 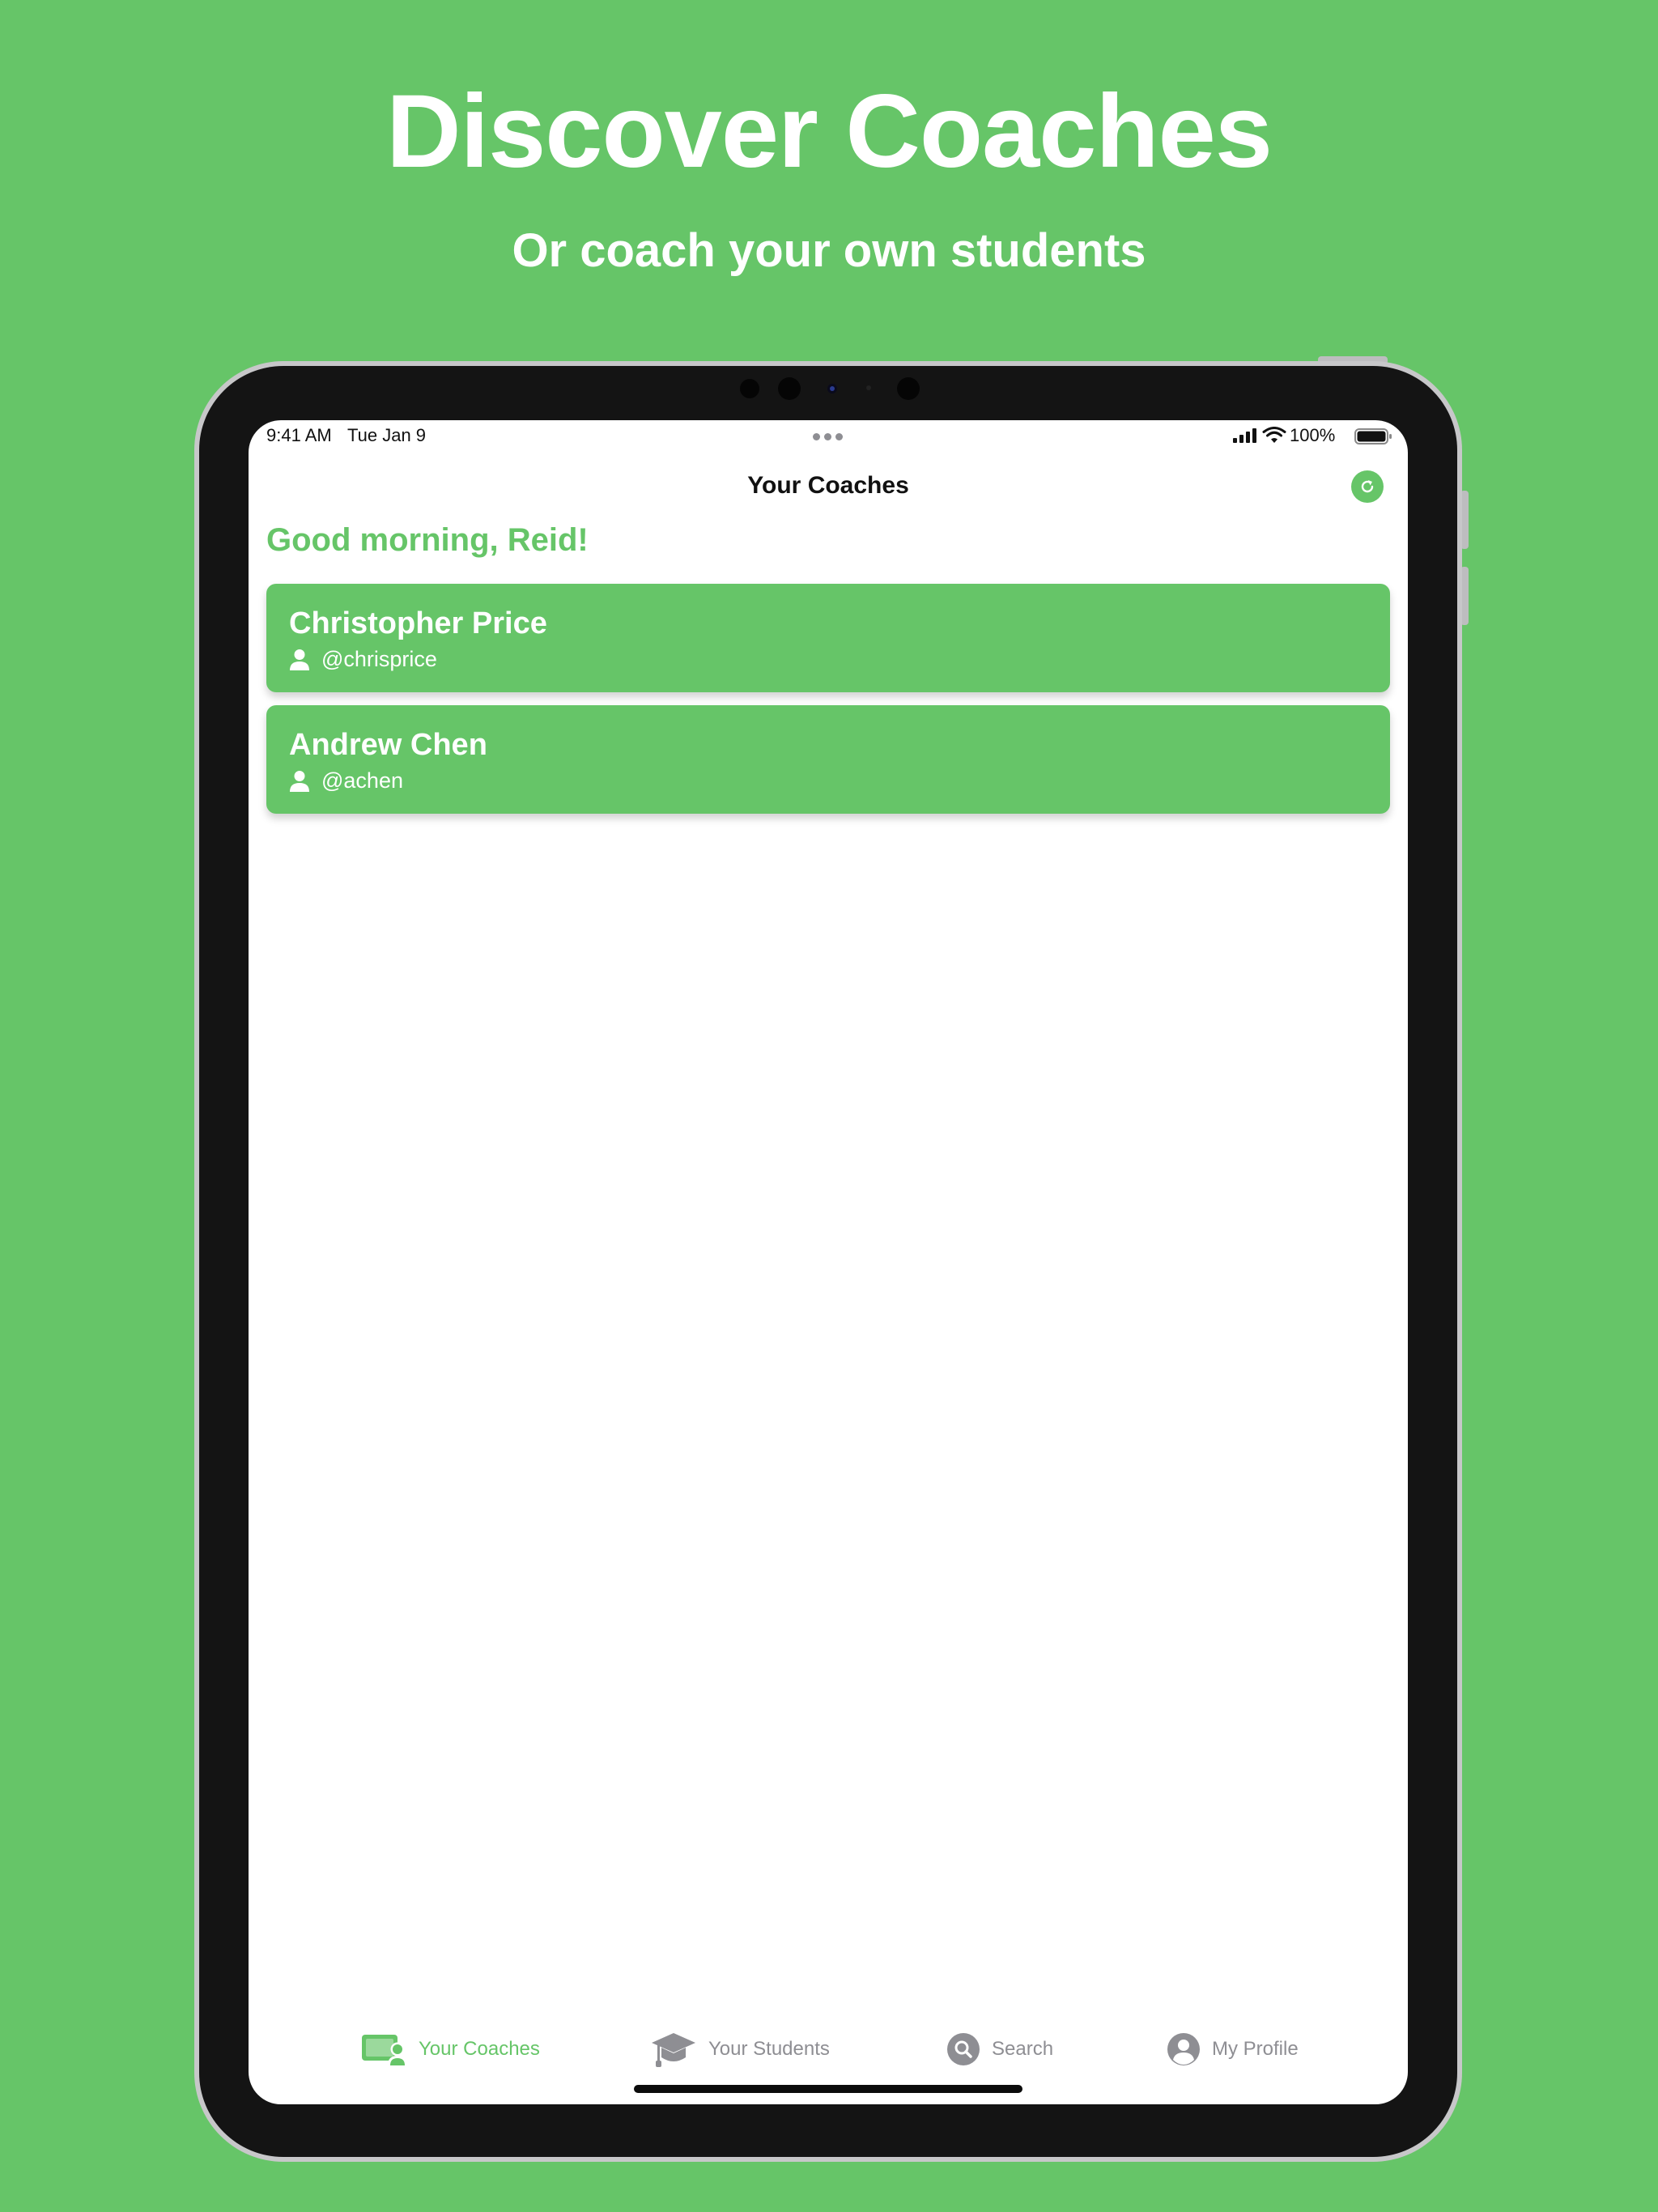 What do you see at coordinates (828, 485) in the screenshot?
I see `nav-title: Your Coaches` at bounding box center [828, 485].